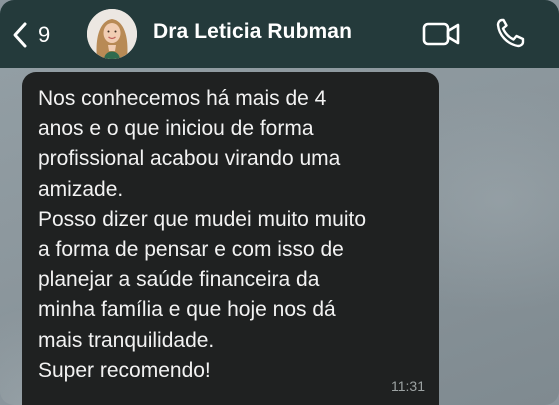 This screenshot has height=405, width=559. I want to click on avatar, so click(112, 34).